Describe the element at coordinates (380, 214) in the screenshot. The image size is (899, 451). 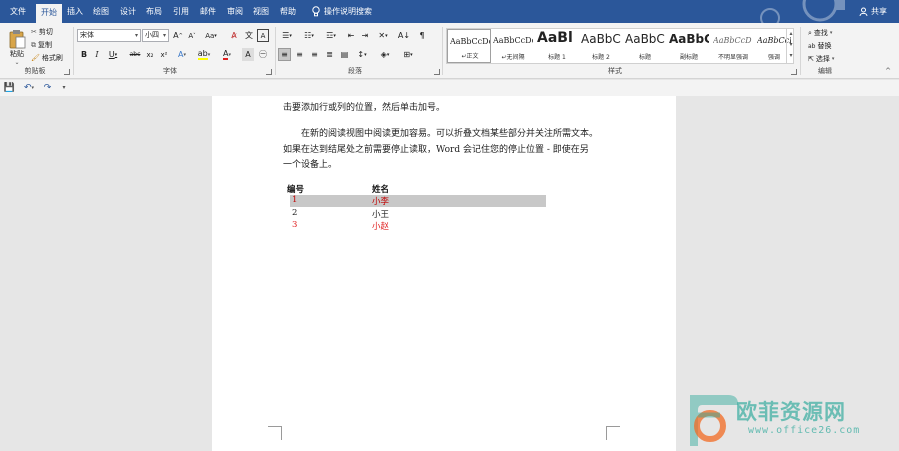
I see `table-cell-name: 小王` at that location.